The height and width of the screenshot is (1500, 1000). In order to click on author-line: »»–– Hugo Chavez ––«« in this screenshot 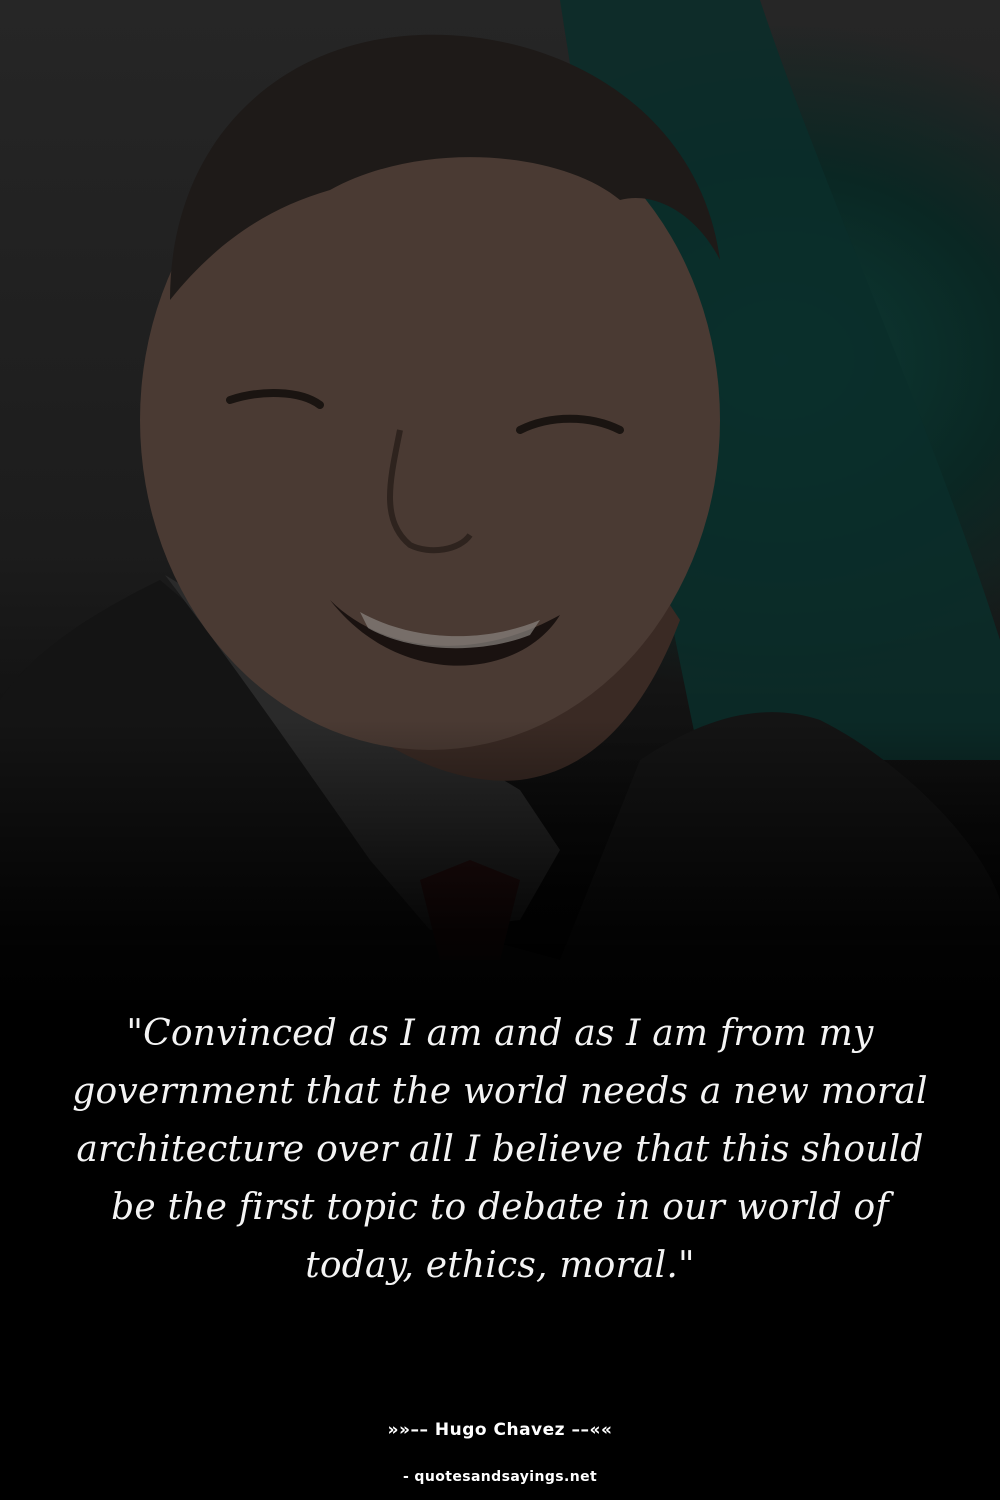, I will do `click(500, 1430)`.